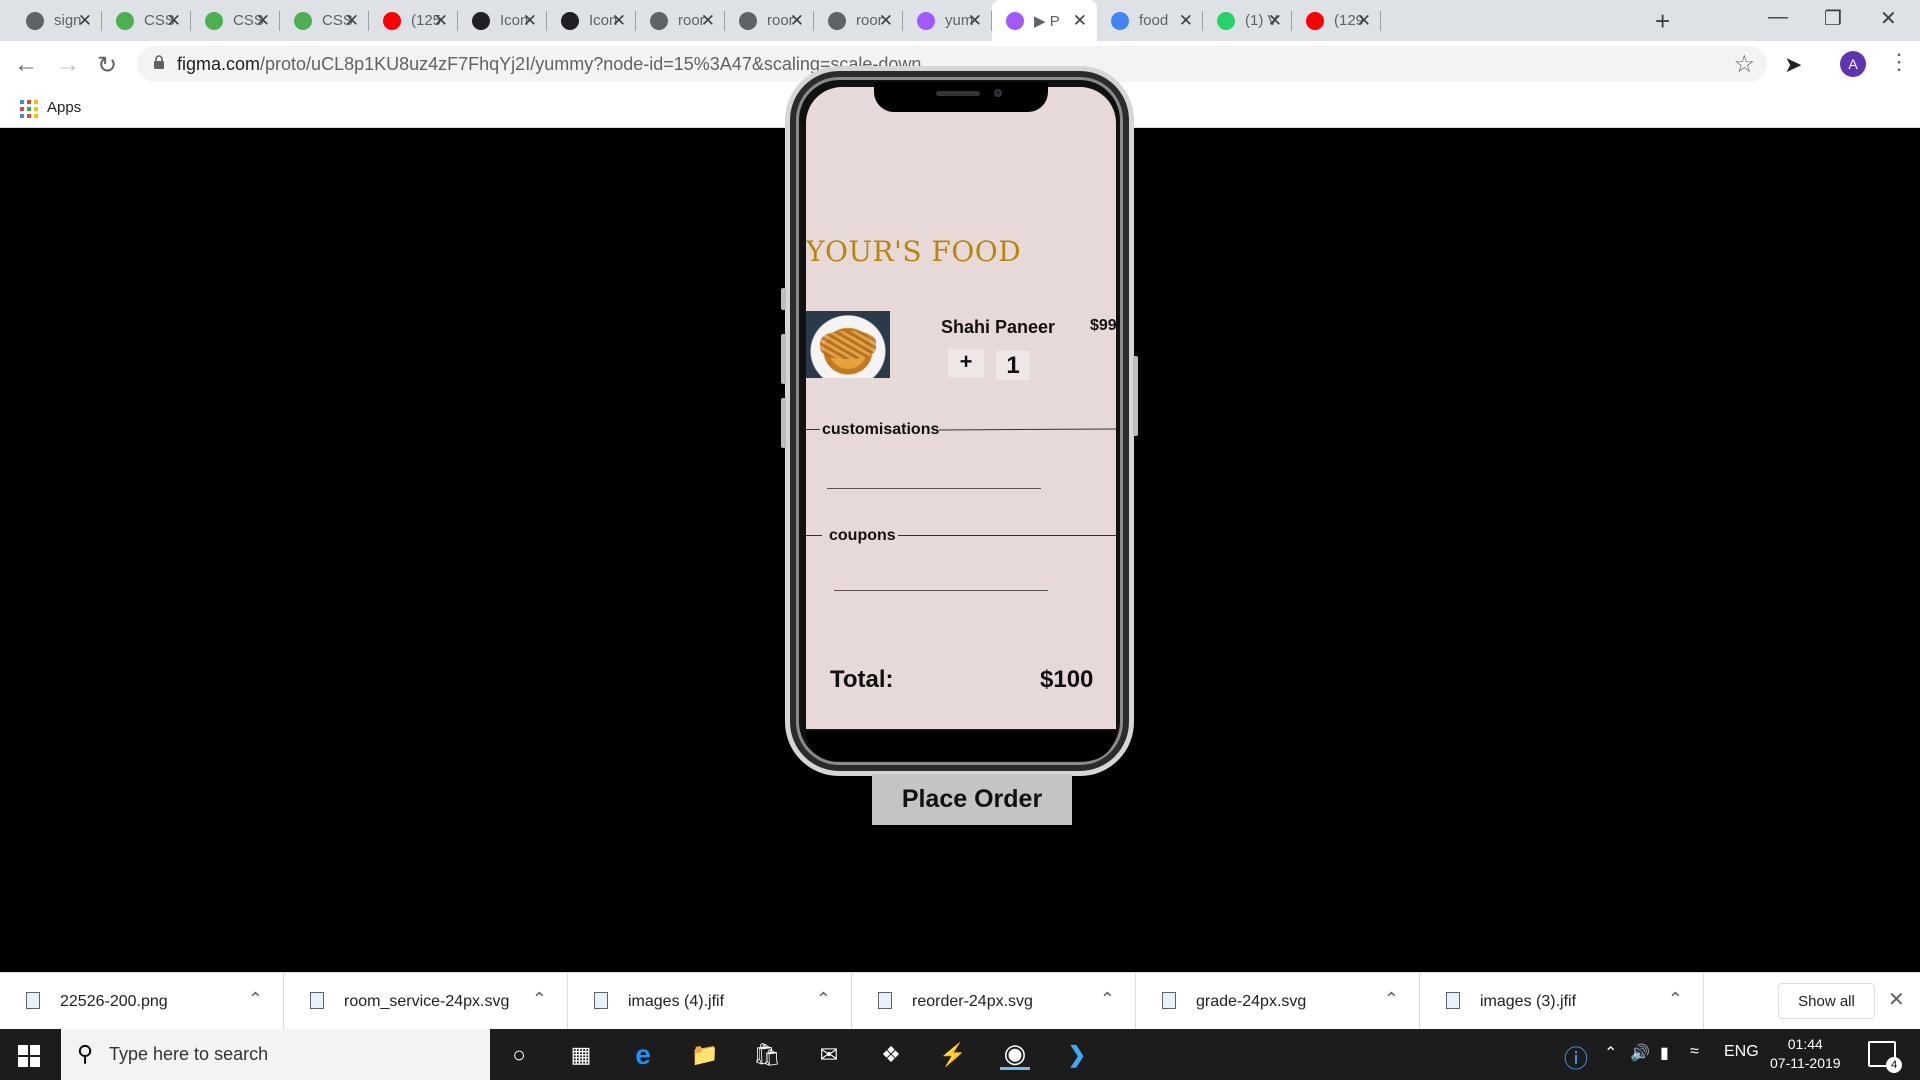 The image size is (1920, 1080). Describe the element at coordinates (1885, 1057) in the screenshot. I see `notifications-icon: 4` at that location.